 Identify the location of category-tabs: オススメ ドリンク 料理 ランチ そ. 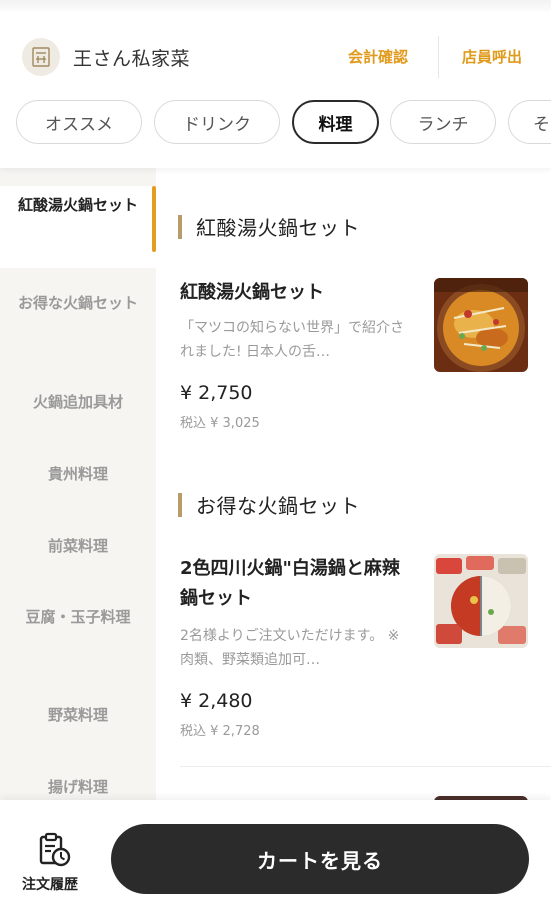
(275, 123).